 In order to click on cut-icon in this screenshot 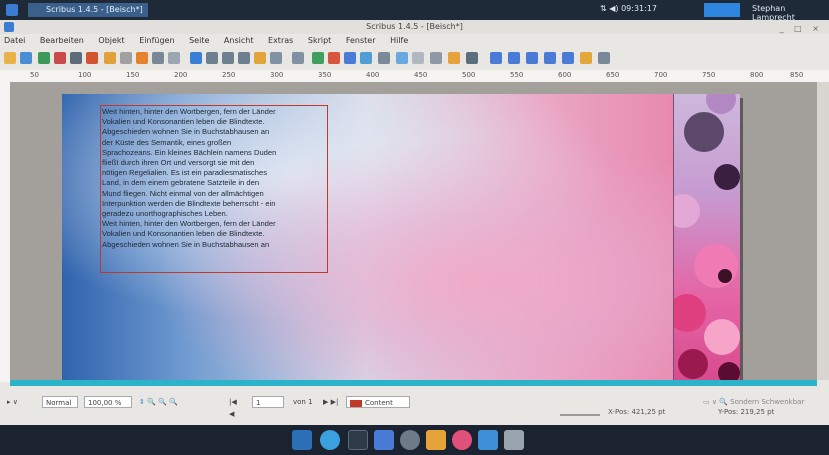, I will do `click(142, 58)`.